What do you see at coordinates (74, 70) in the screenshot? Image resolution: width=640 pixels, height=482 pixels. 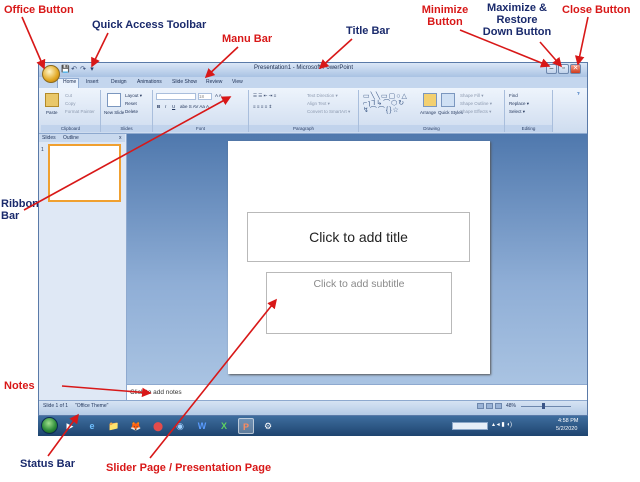 I see `undo-icon: ↶` at bounding box center [74, 70].